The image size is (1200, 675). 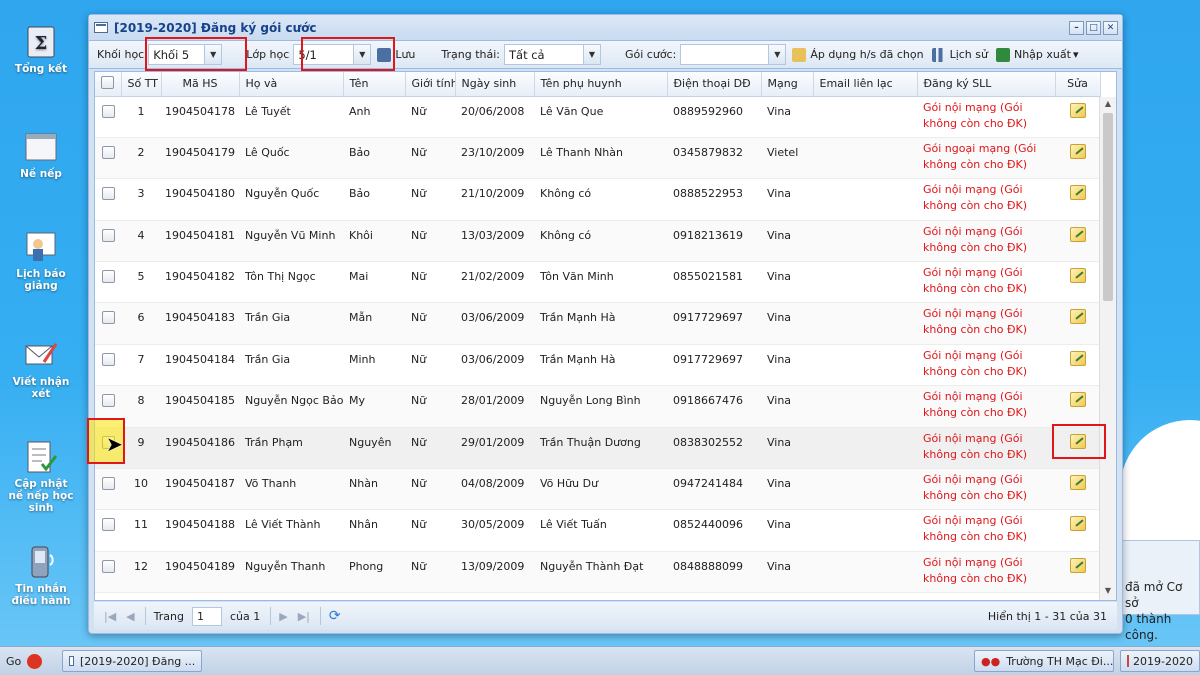 What do you see at coordinates (552, 54) in the screenshot?
I see `status-select: Tất cả ▼` at bounding box center [552, 54].